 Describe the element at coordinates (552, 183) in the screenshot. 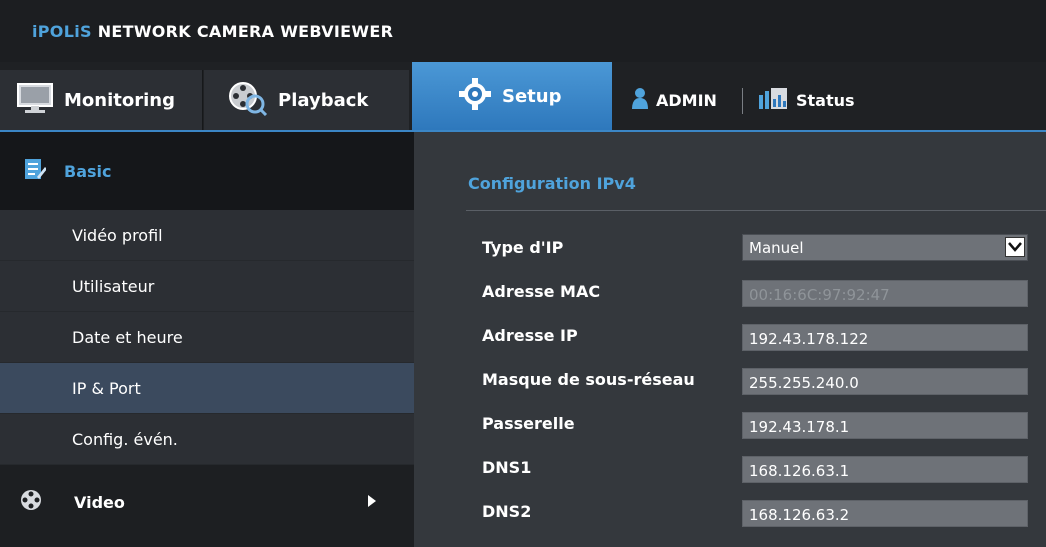

I see `section-title: Configuration IPv4` at that location.